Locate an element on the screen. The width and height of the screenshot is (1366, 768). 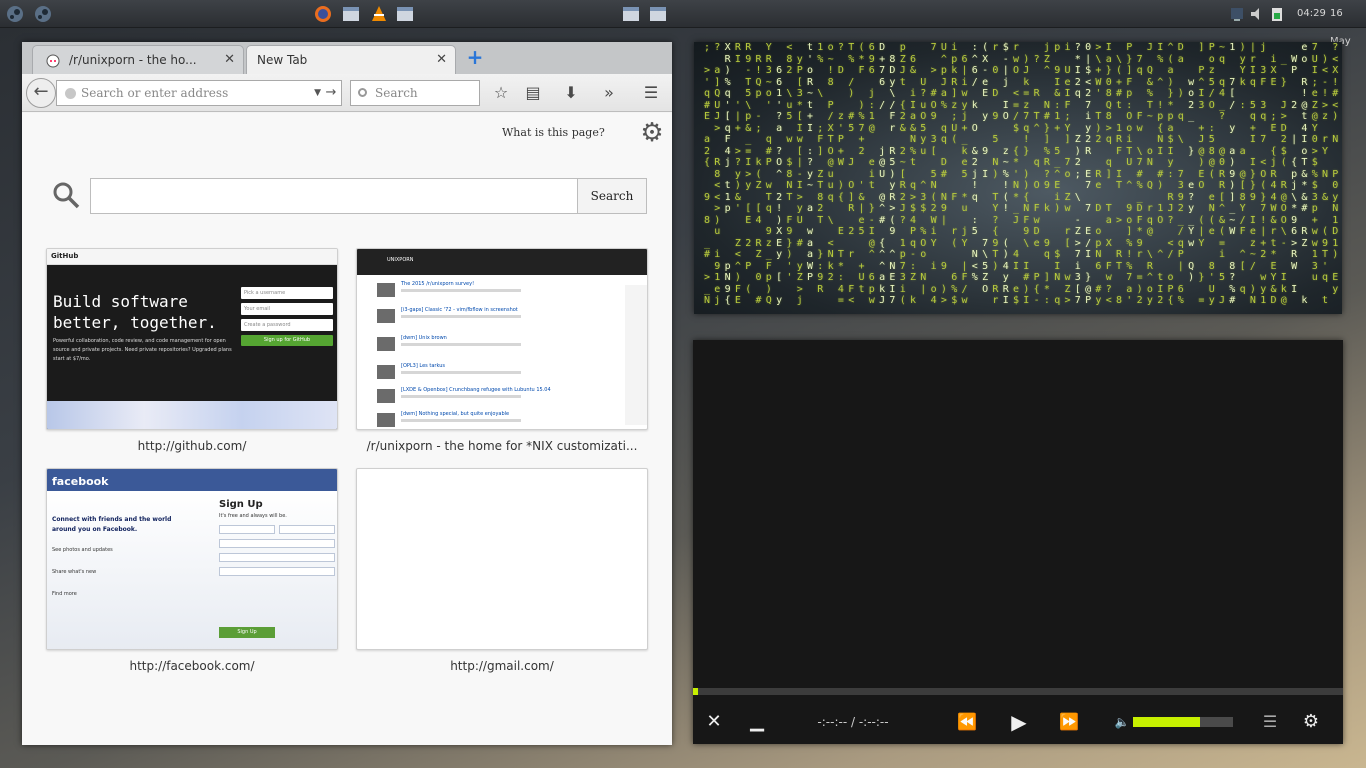
minimize-icon: ▁ is located at coordinates (757, 722).